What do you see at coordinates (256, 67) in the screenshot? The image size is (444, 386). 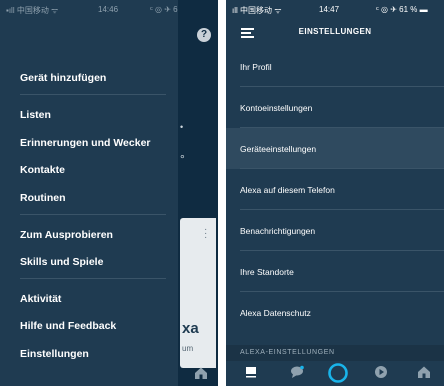 I see `settings-item-label: Ihr Profil` at bounding box center [256, 67].